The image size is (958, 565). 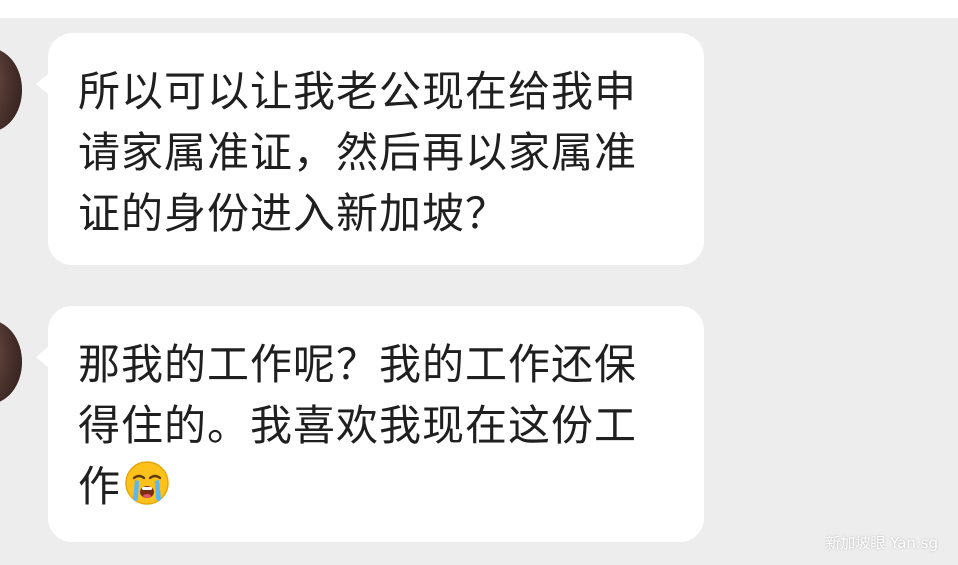 What do you see at coordinates (479, 9) in the screenshot?
I see `top-strip` at bounding box center [479, 9].